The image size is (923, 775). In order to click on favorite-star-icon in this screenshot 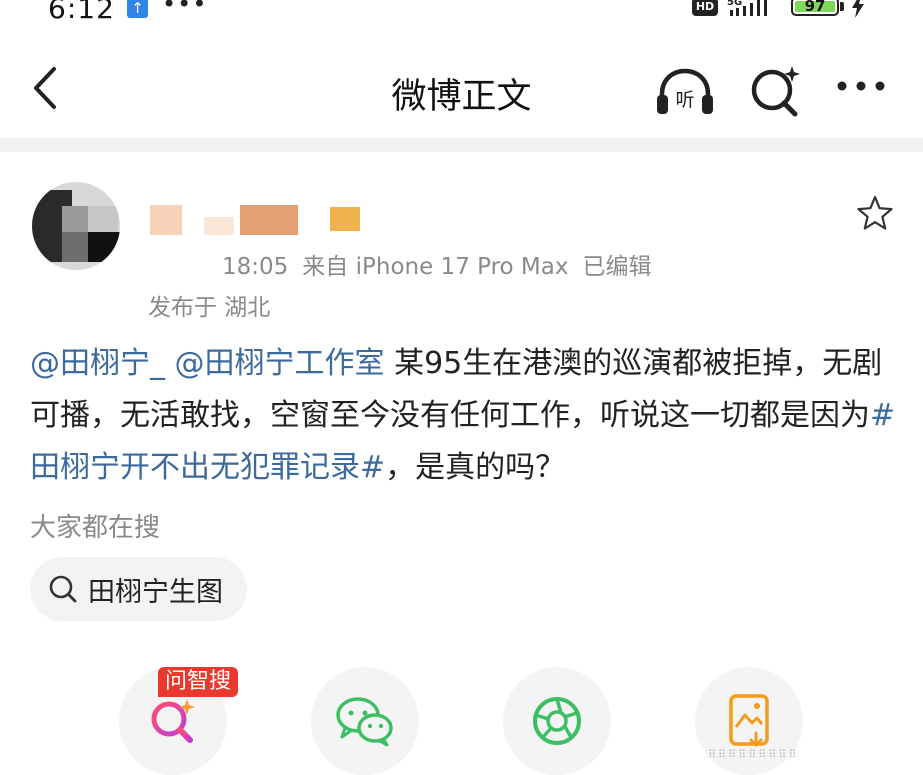, I will do `click(875, 213)`.